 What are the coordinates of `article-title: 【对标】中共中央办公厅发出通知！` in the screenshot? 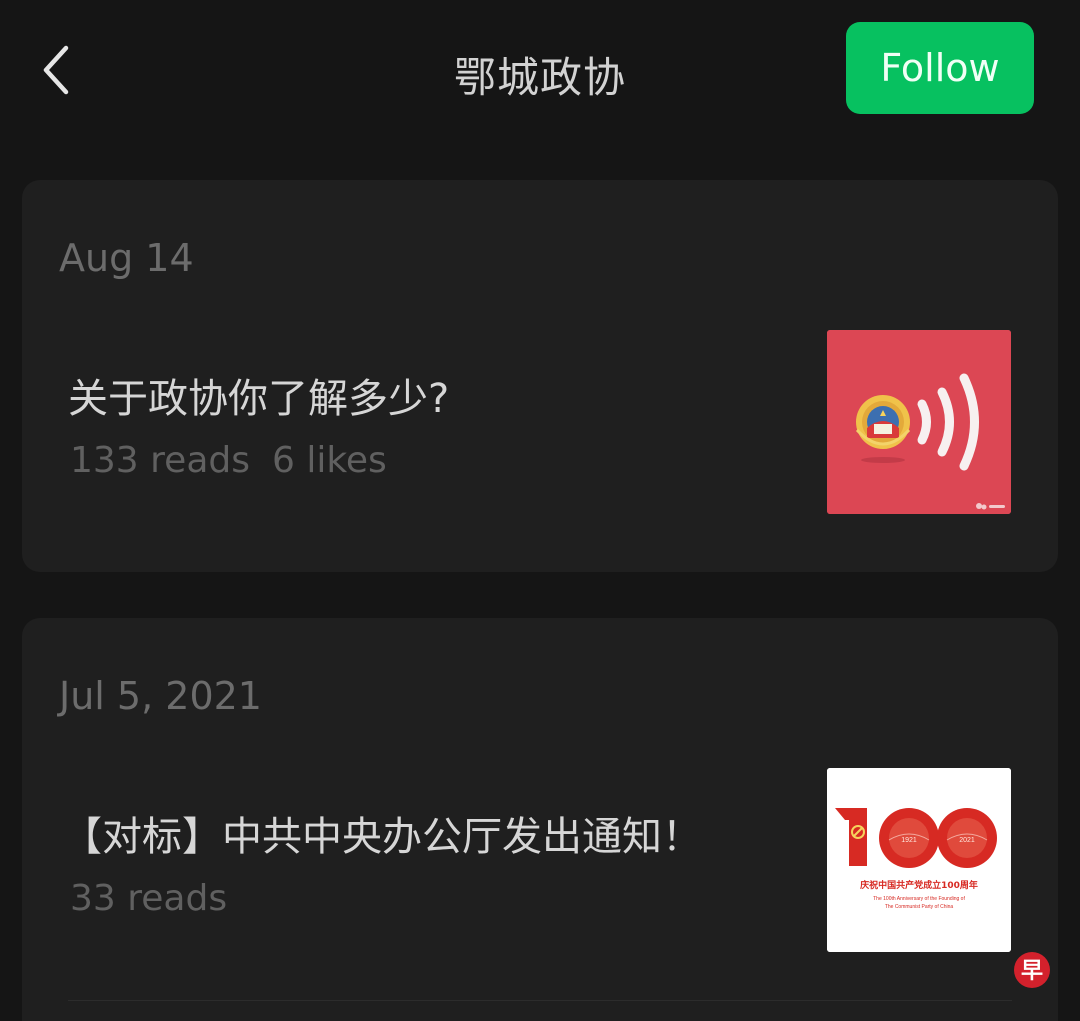 It's located at (382, 833).